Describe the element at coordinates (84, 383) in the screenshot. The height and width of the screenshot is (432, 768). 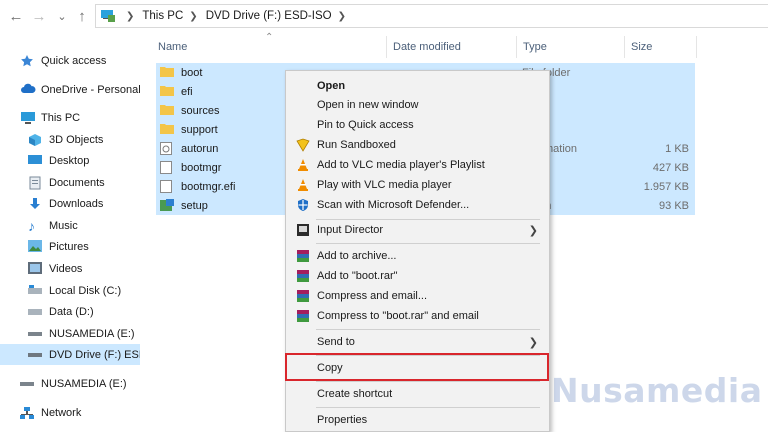
I see `sidebar-item-label: NUSAMEDIA (E:)` at that location.